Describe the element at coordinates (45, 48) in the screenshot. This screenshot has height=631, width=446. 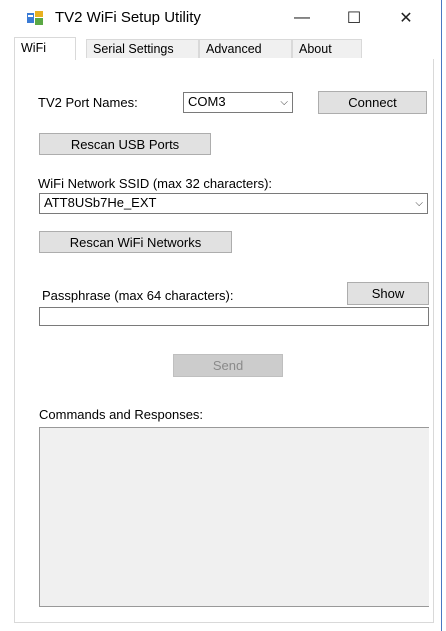
I see `tab-wifi: WiFi` at that location.